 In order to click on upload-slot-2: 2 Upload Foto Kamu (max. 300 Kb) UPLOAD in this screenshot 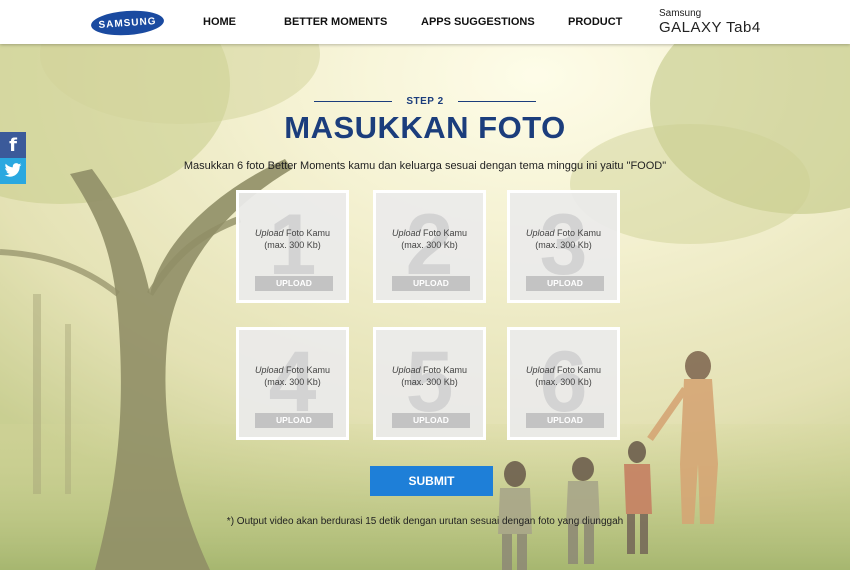, I will do `click(429, 246)`.